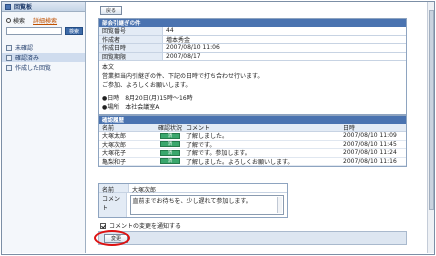  I want to click on search-row: 検索 詳細検索, so click(43, 20).